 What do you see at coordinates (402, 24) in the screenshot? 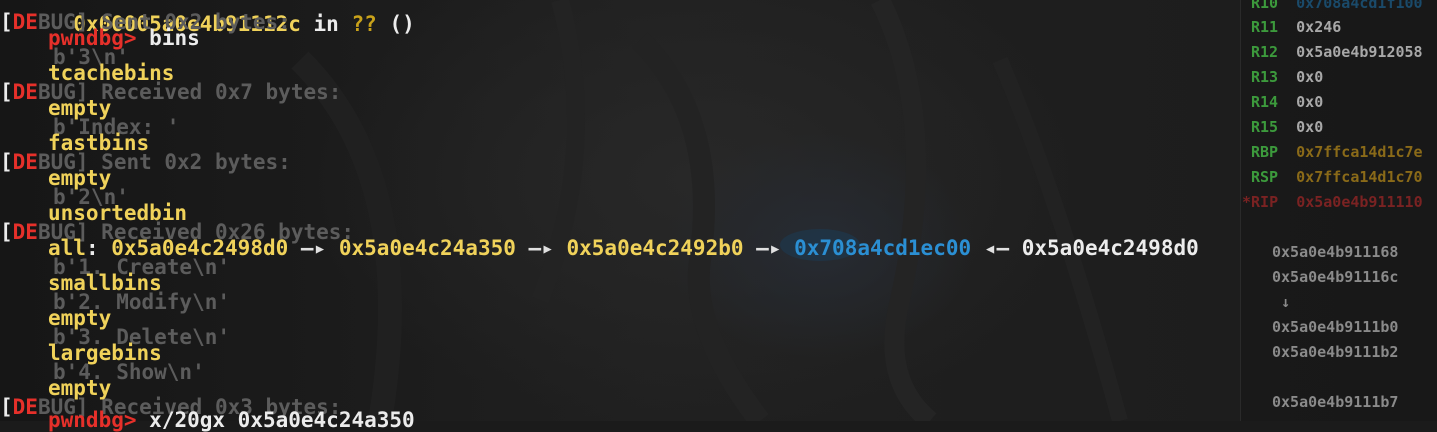
I see `frame-parens: ()` at bounding box center [402, 24].